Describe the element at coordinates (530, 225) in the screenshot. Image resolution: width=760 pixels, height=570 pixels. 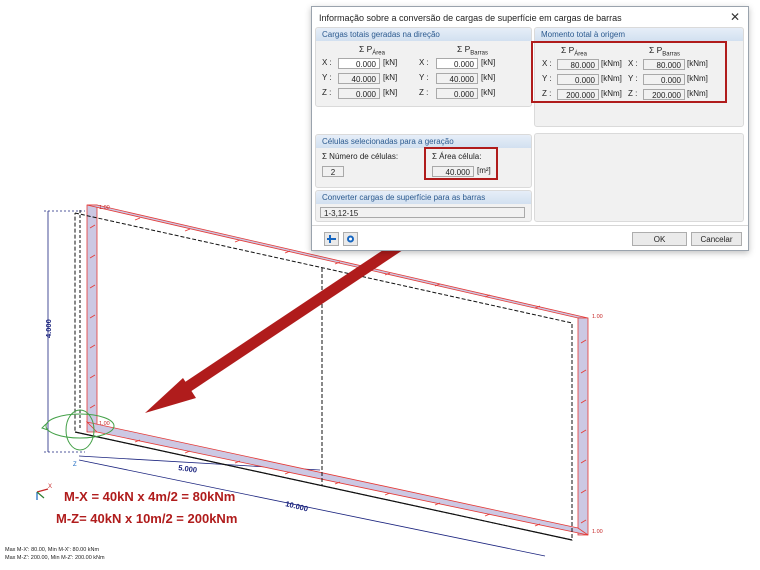
I see `footer-divider` at that location.